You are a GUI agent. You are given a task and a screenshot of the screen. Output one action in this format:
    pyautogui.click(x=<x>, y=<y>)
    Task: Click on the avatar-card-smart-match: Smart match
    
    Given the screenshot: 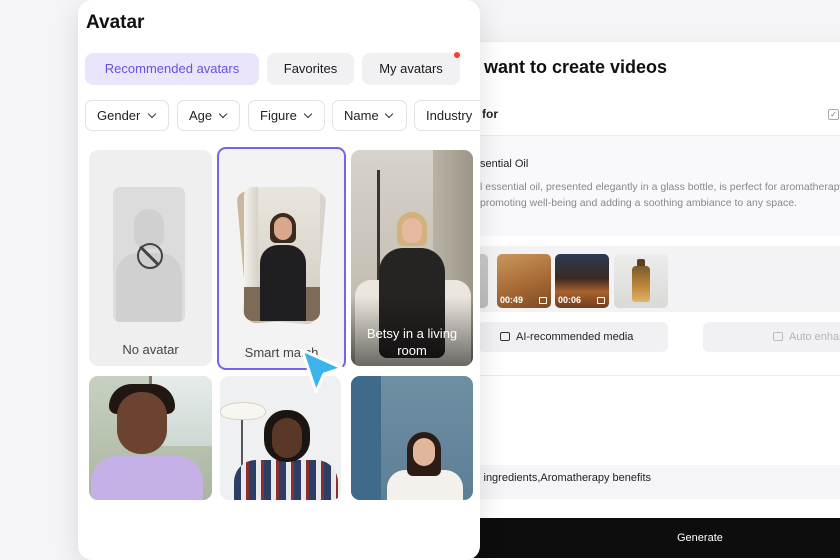 What is the action you would take?
    pyautogui.click(x=281, y=258)
    